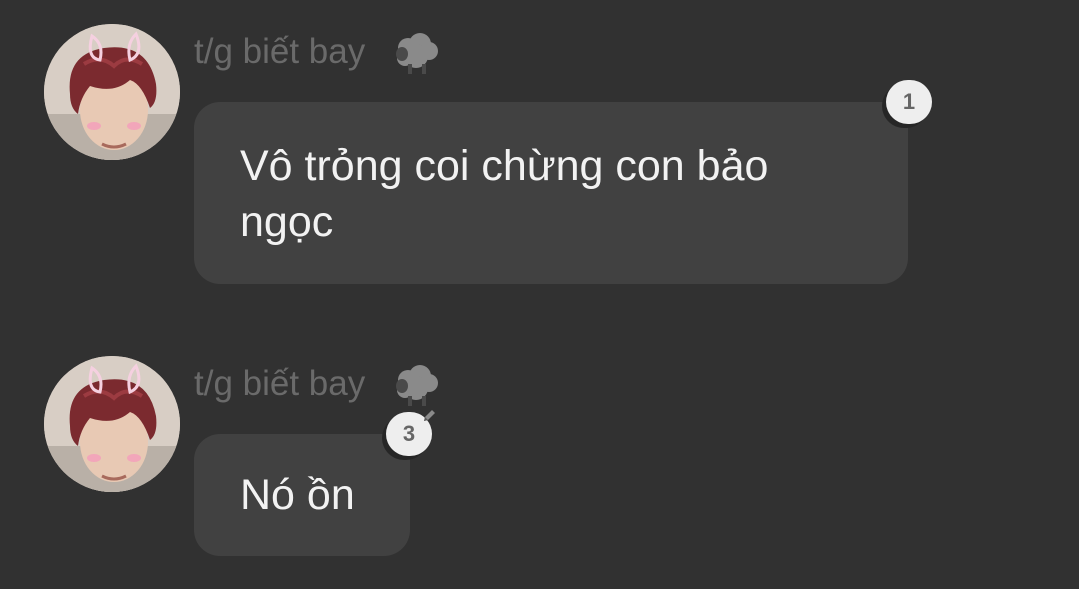 The width and height of the screenshot is (1079, 589). What do you see at coordinates (297, 495) in the screenshot?
I see `message-text: Nó ồn` at bounding box center [297, 495].